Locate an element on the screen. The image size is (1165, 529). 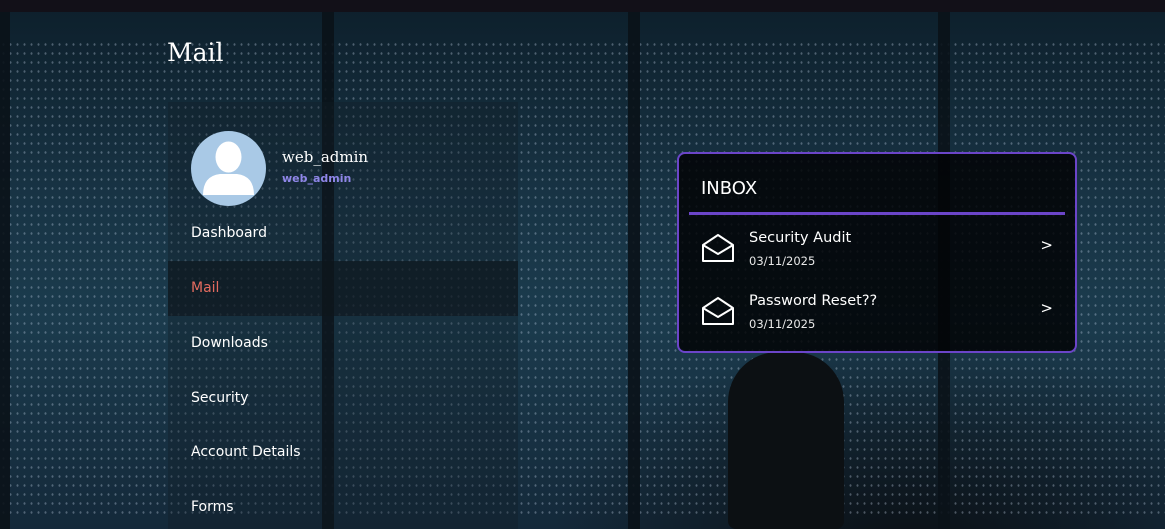
sidebar-item-dashboard: Dashboard is located at coordinates (343, 233).